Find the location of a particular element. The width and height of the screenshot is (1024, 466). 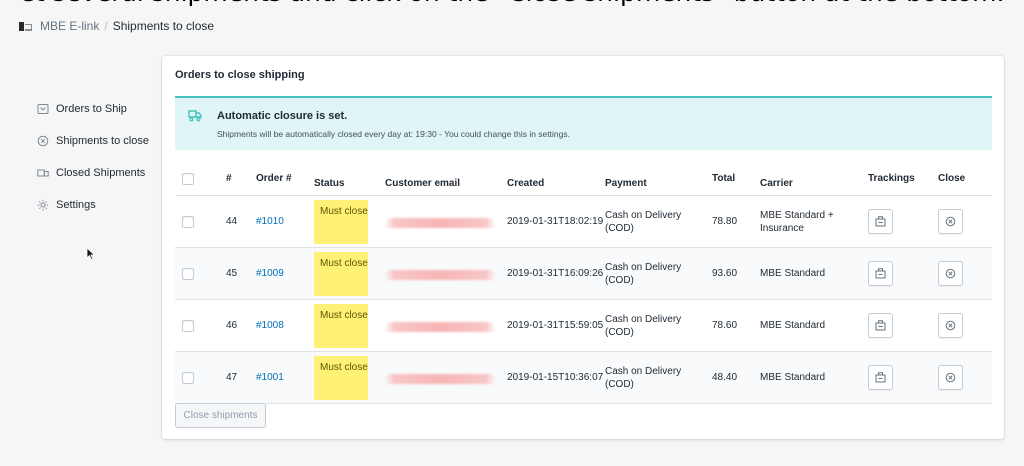

banner-title: Automatic closure is set. is located at coordinates (282, 116).